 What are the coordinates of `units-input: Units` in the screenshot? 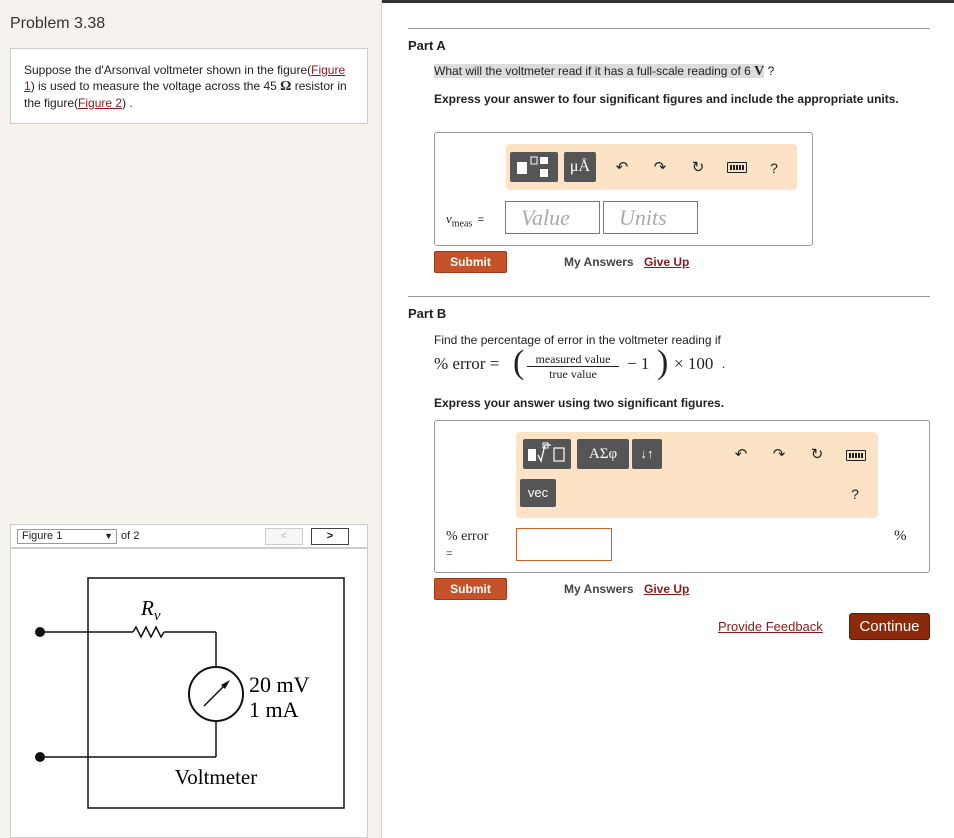 It's located at (650, 217).